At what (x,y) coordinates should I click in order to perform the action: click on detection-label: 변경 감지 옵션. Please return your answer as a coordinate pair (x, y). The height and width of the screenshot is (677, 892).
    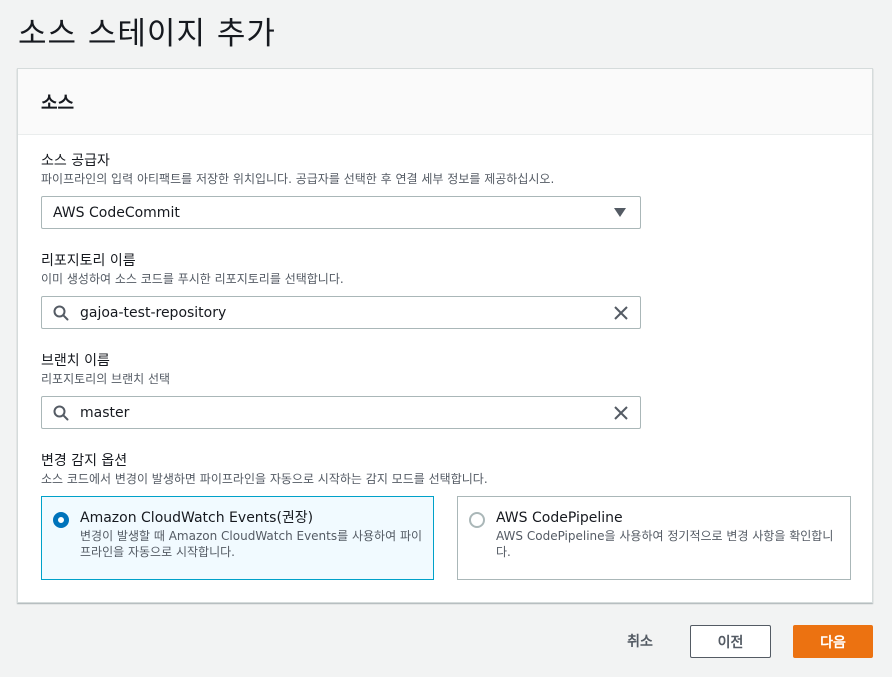
    Looking at the image, I should click on (84, 461).